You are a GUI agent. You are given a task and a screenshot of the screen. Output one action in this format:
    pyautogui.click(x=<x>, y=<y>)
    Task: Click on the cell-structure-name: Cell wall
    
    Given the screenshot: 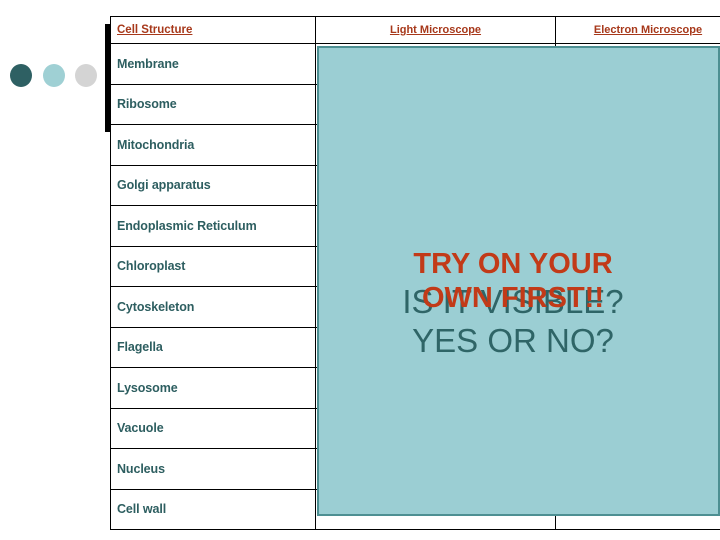 What is the action you would take?
    pyautogui.click(x=213, y=509)
    